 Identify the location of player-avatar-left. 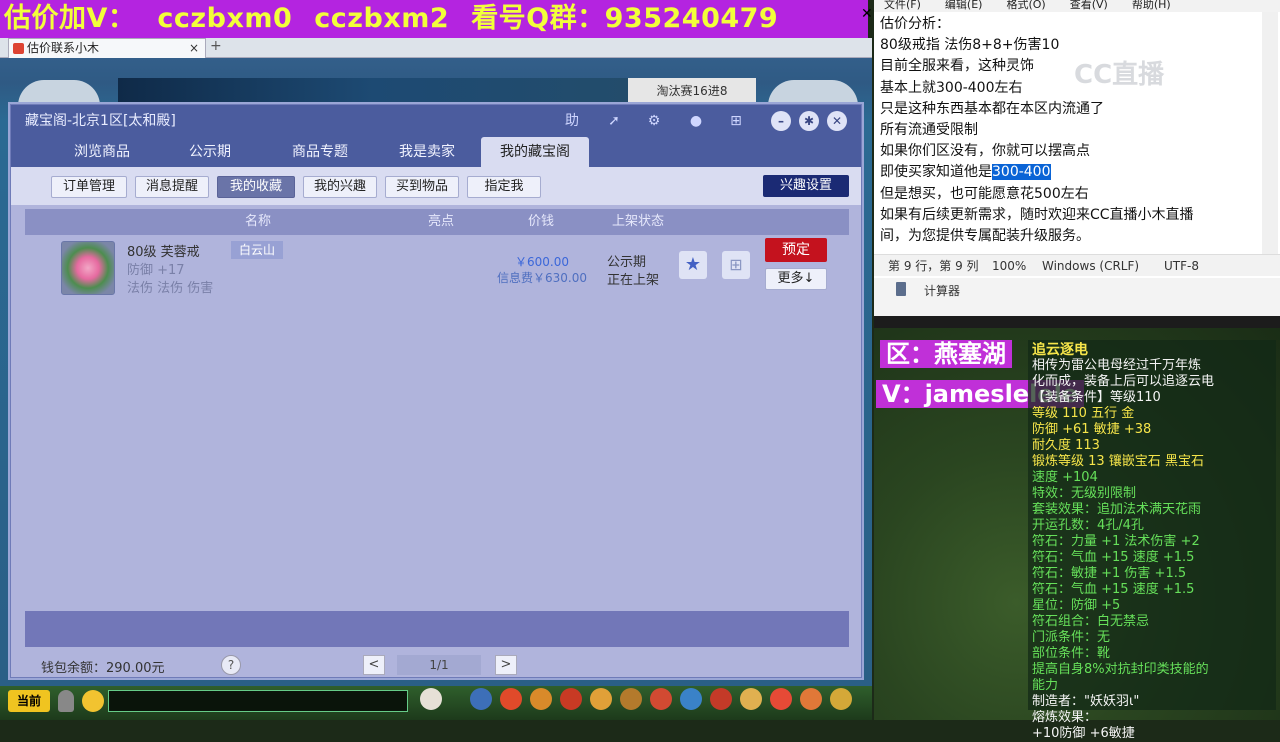
(59, 93).